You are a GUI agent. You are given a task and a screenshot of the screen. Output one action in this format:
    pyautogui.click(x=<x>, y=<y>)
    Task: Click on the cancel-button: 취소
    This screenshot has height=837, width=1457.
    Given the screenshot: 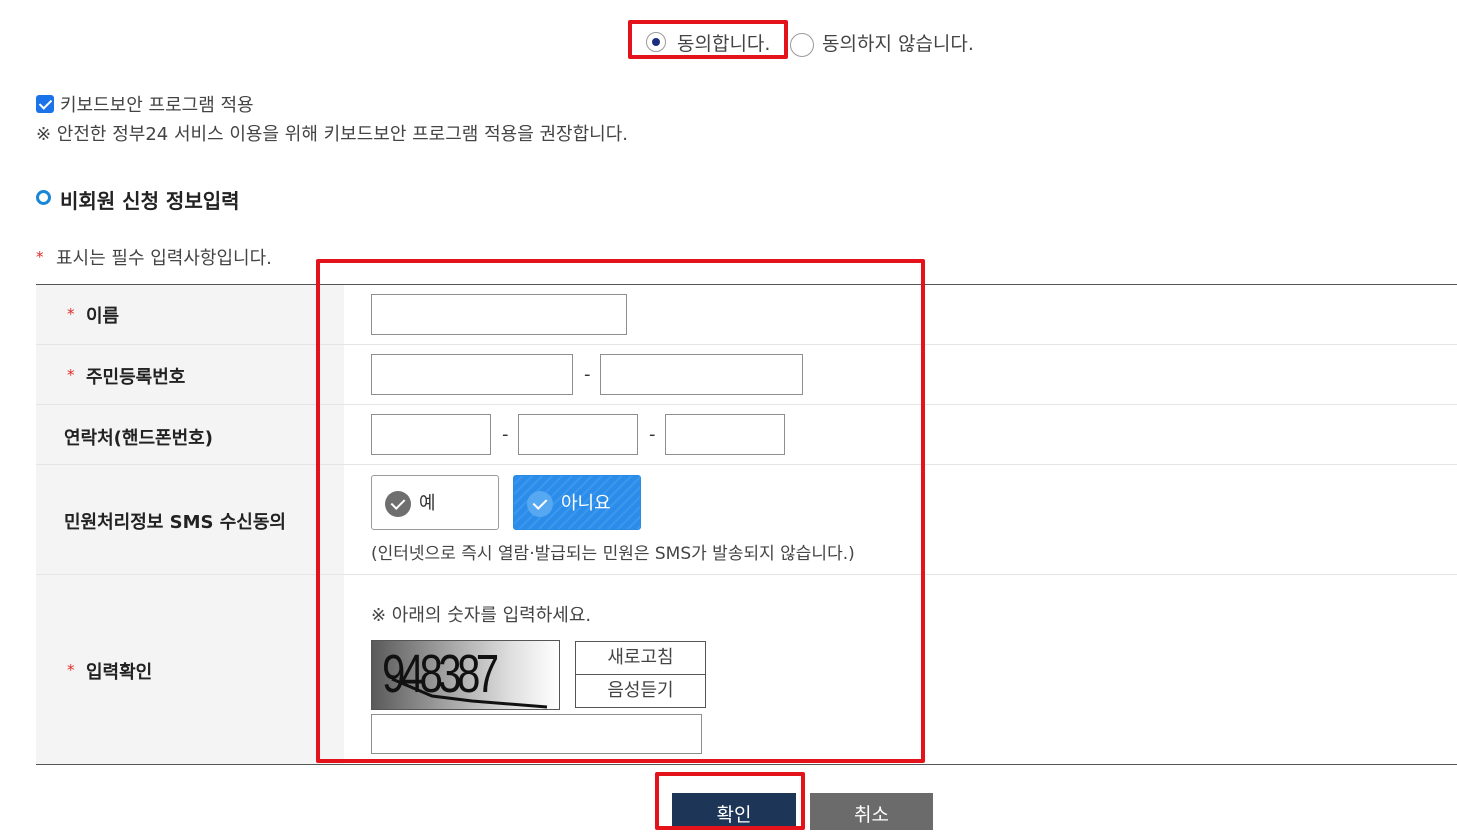 What is the action you would take?
    pyautogui.click(x=871, y=811)
    